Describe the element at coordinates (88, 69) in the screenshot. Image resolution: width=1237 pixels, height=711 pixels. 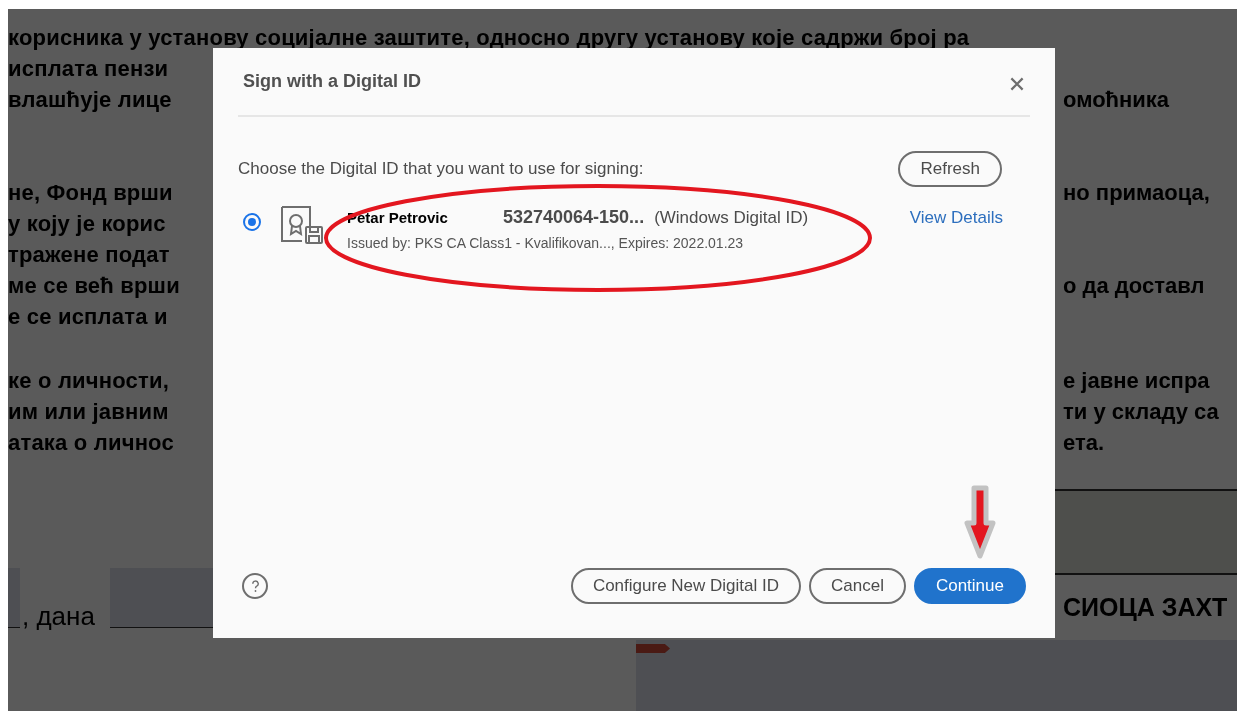
I see `document-text: исплата пензи` at that location.